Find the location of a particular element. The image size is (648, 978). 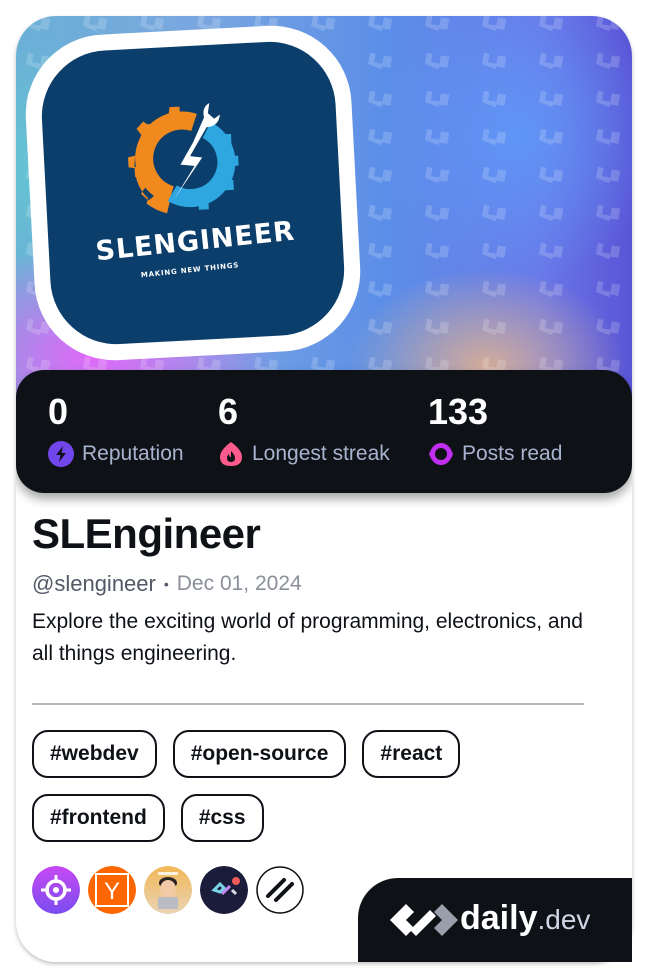

logo-text: SLENGINEER is located at coordinates (195, 242).